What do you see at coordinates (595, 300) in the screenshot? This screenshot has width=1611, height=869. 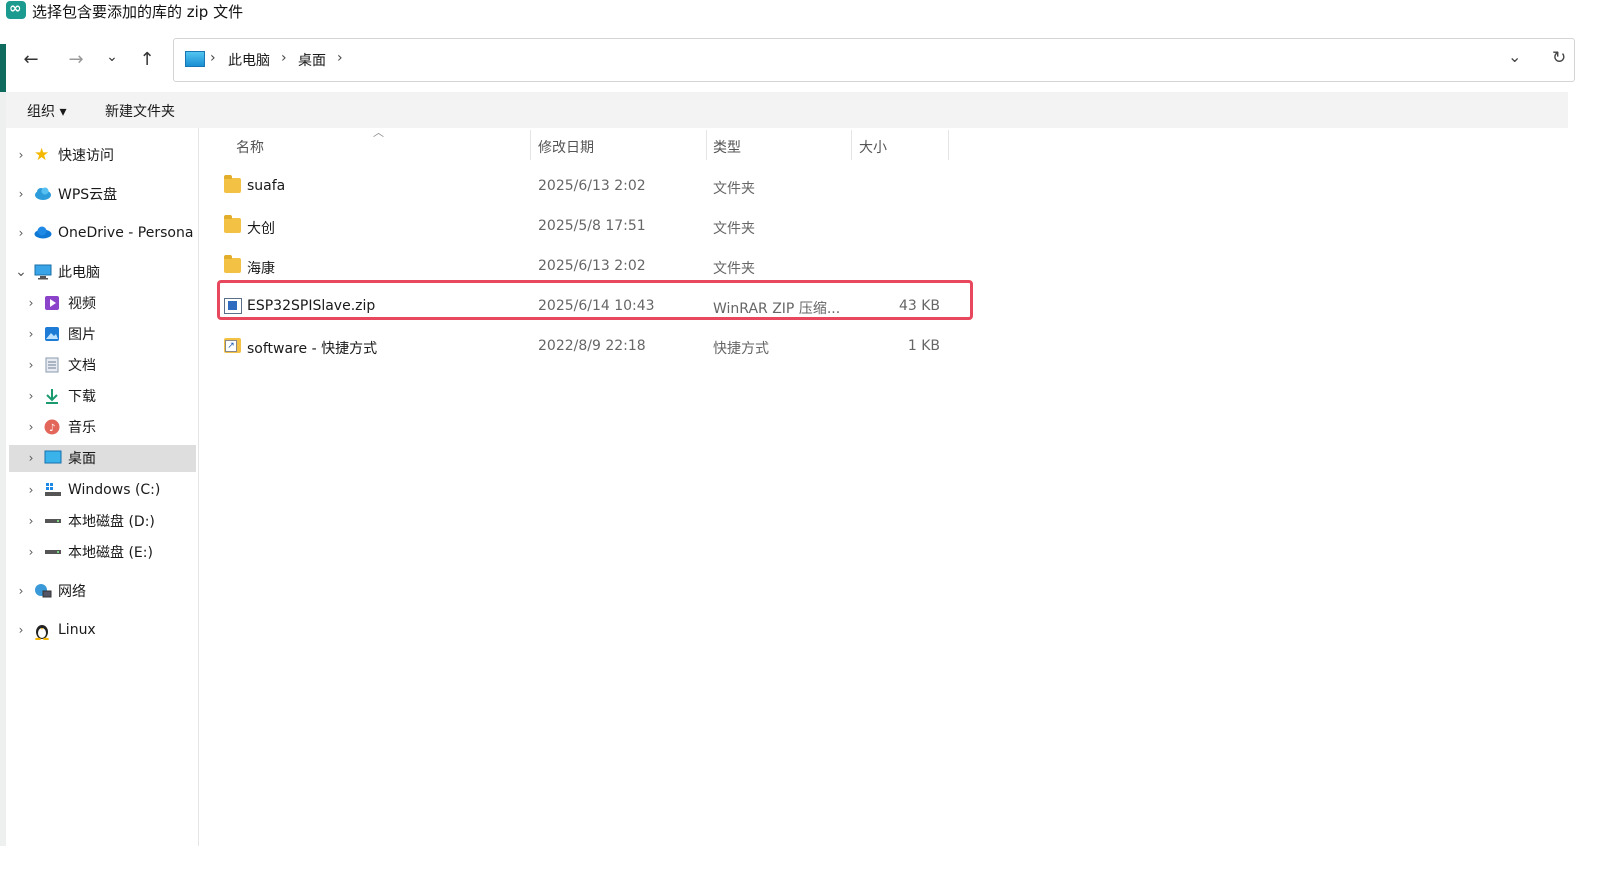 I see `annotation-highlight-box` at bounding box center [595, 300].